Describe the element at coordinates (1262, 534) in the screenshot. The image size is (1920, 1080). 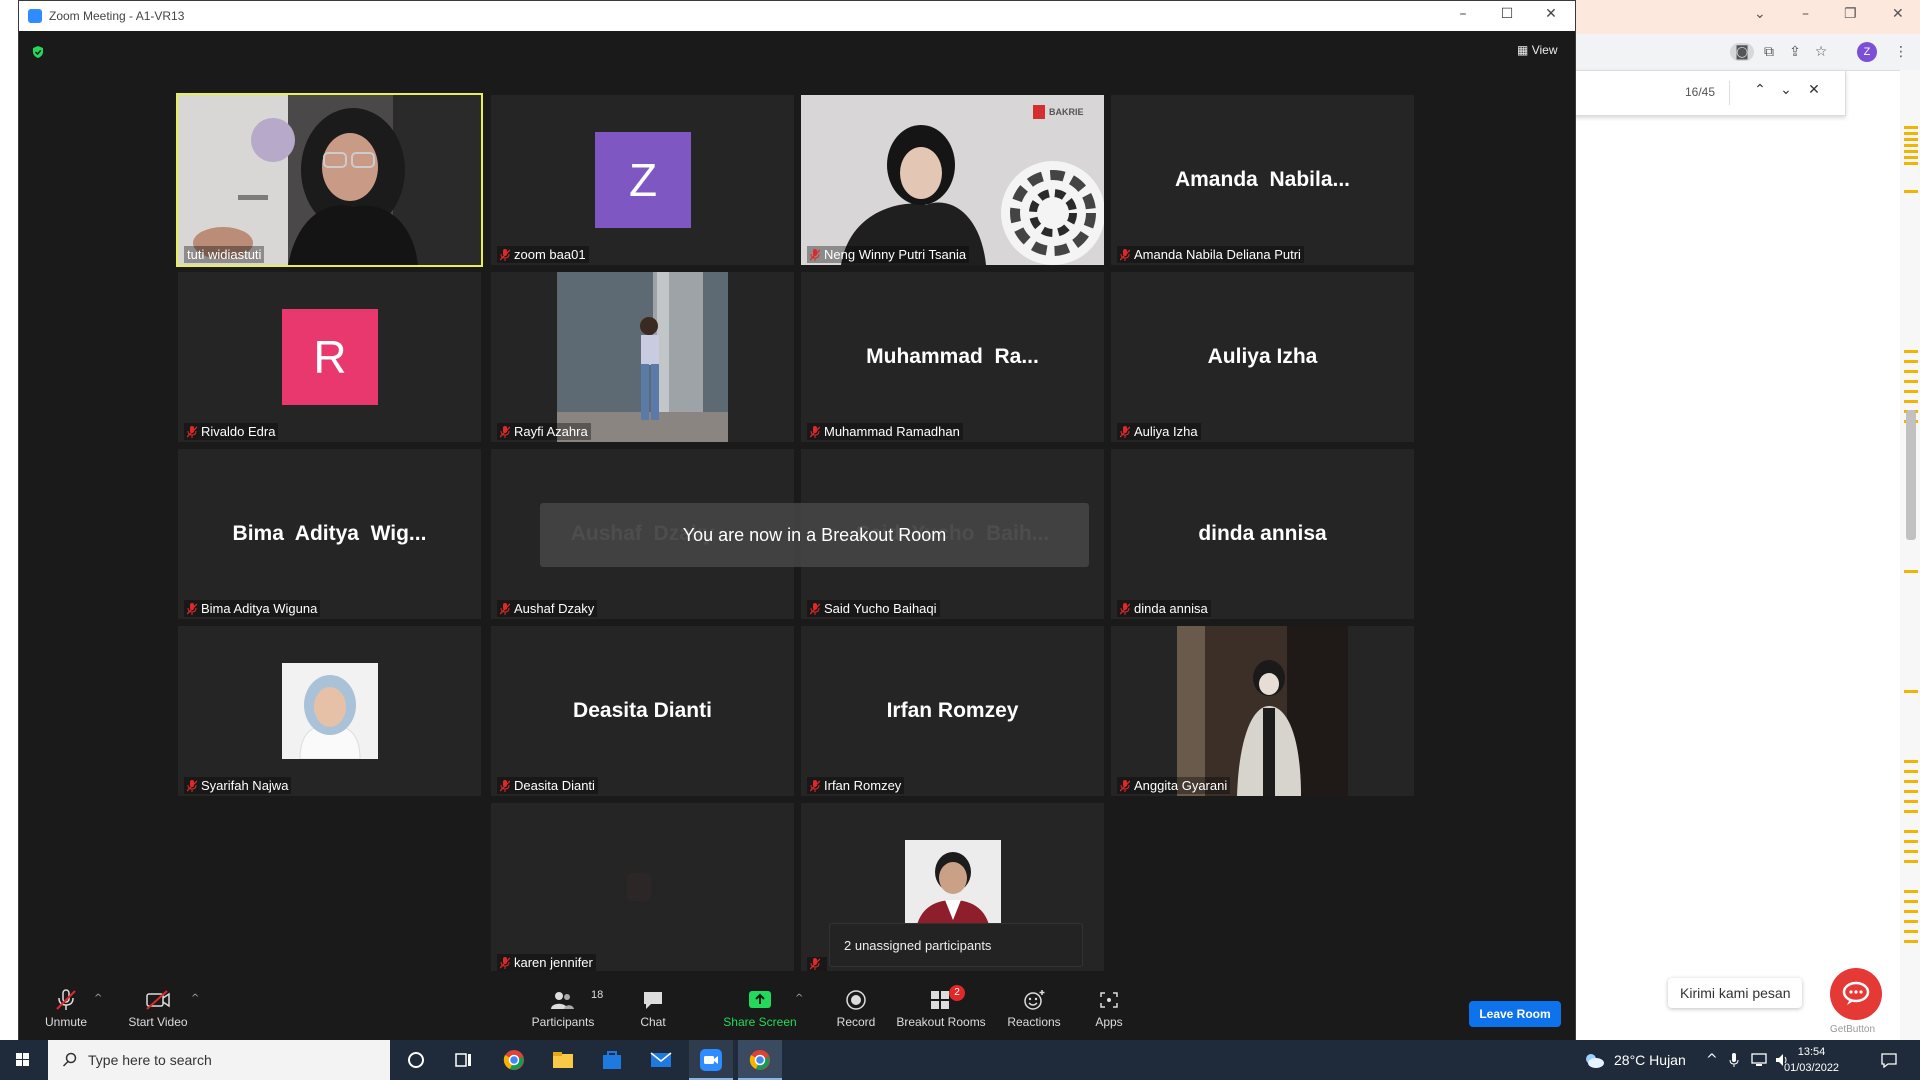
I see `participant-tile: dinda annisa dinda annisa` at that location.